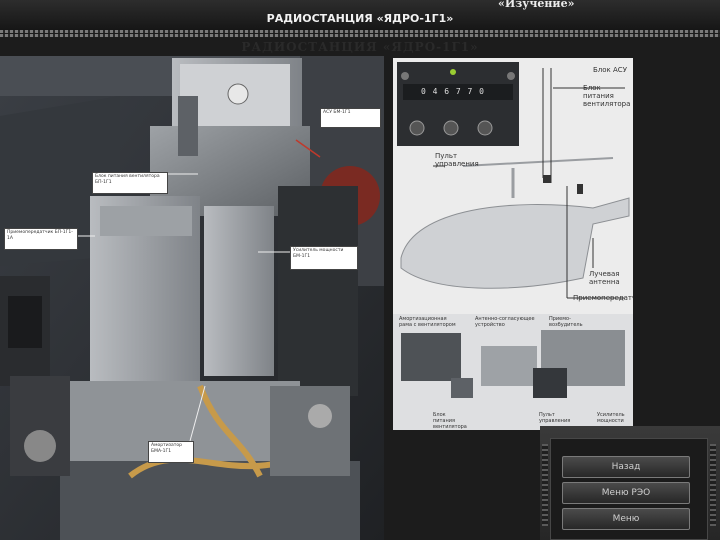  I want to click on bottom-label-fan-power: Блок питания вентилятора, so click(450, 421).